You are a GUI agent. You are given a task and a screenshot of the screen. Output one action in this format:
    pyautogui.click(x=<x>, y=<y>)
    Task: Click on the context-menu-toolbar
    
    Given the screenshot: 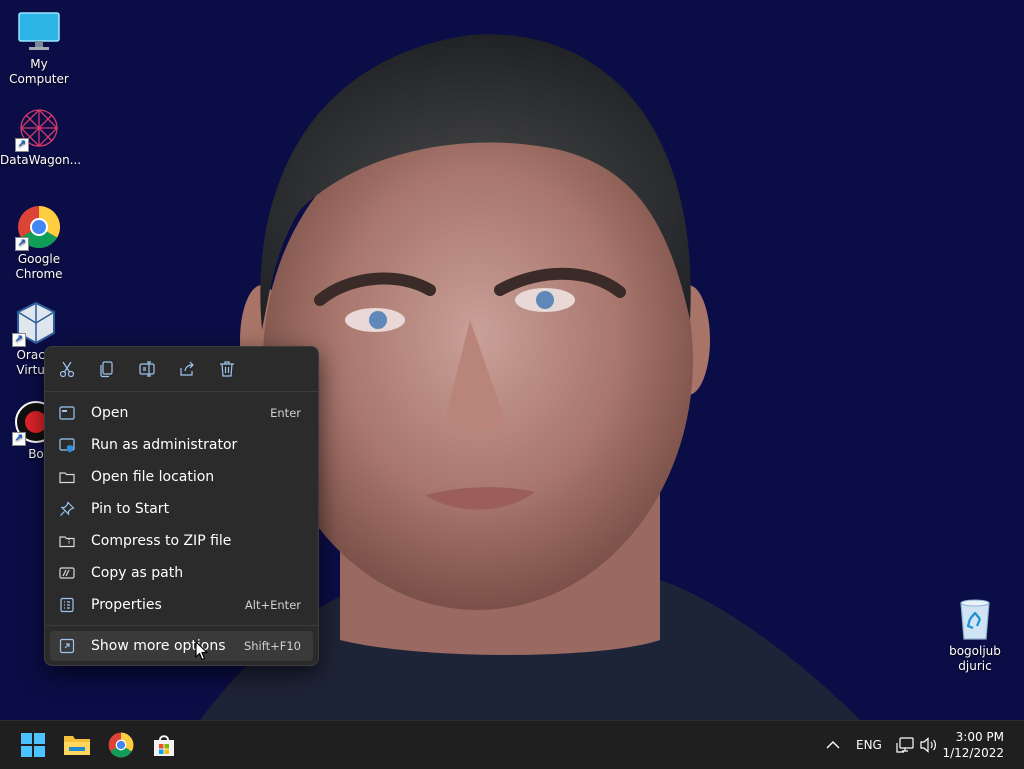 What is the action you would take?
    pyautogui.click(x=181, y=369)
    